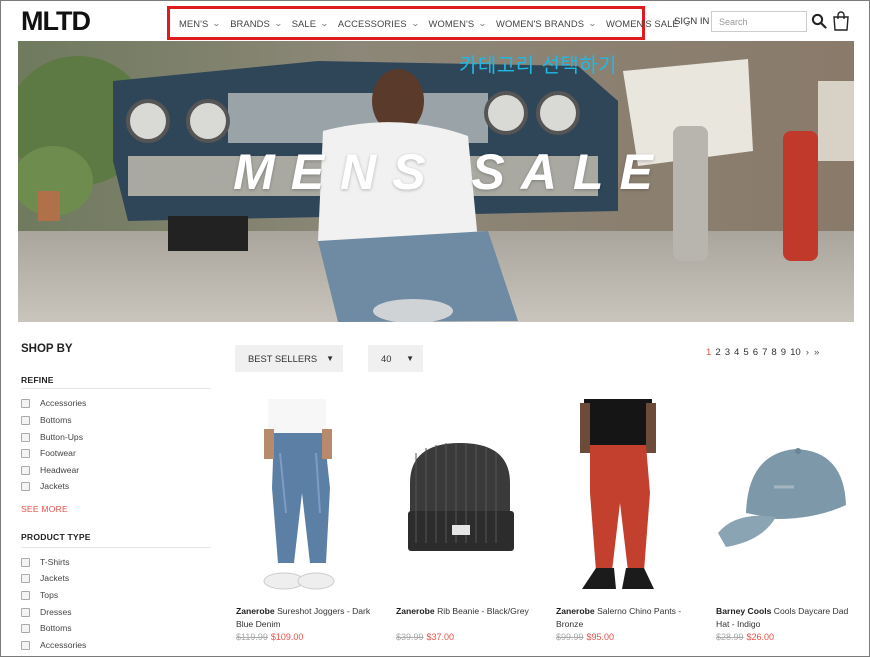 This screenshot has width=870, height=657. What do you see at coordinates (745, 637) in the screenshot?
I see `product-price: $28.99 $26.00` at bounding box center [745, 637].